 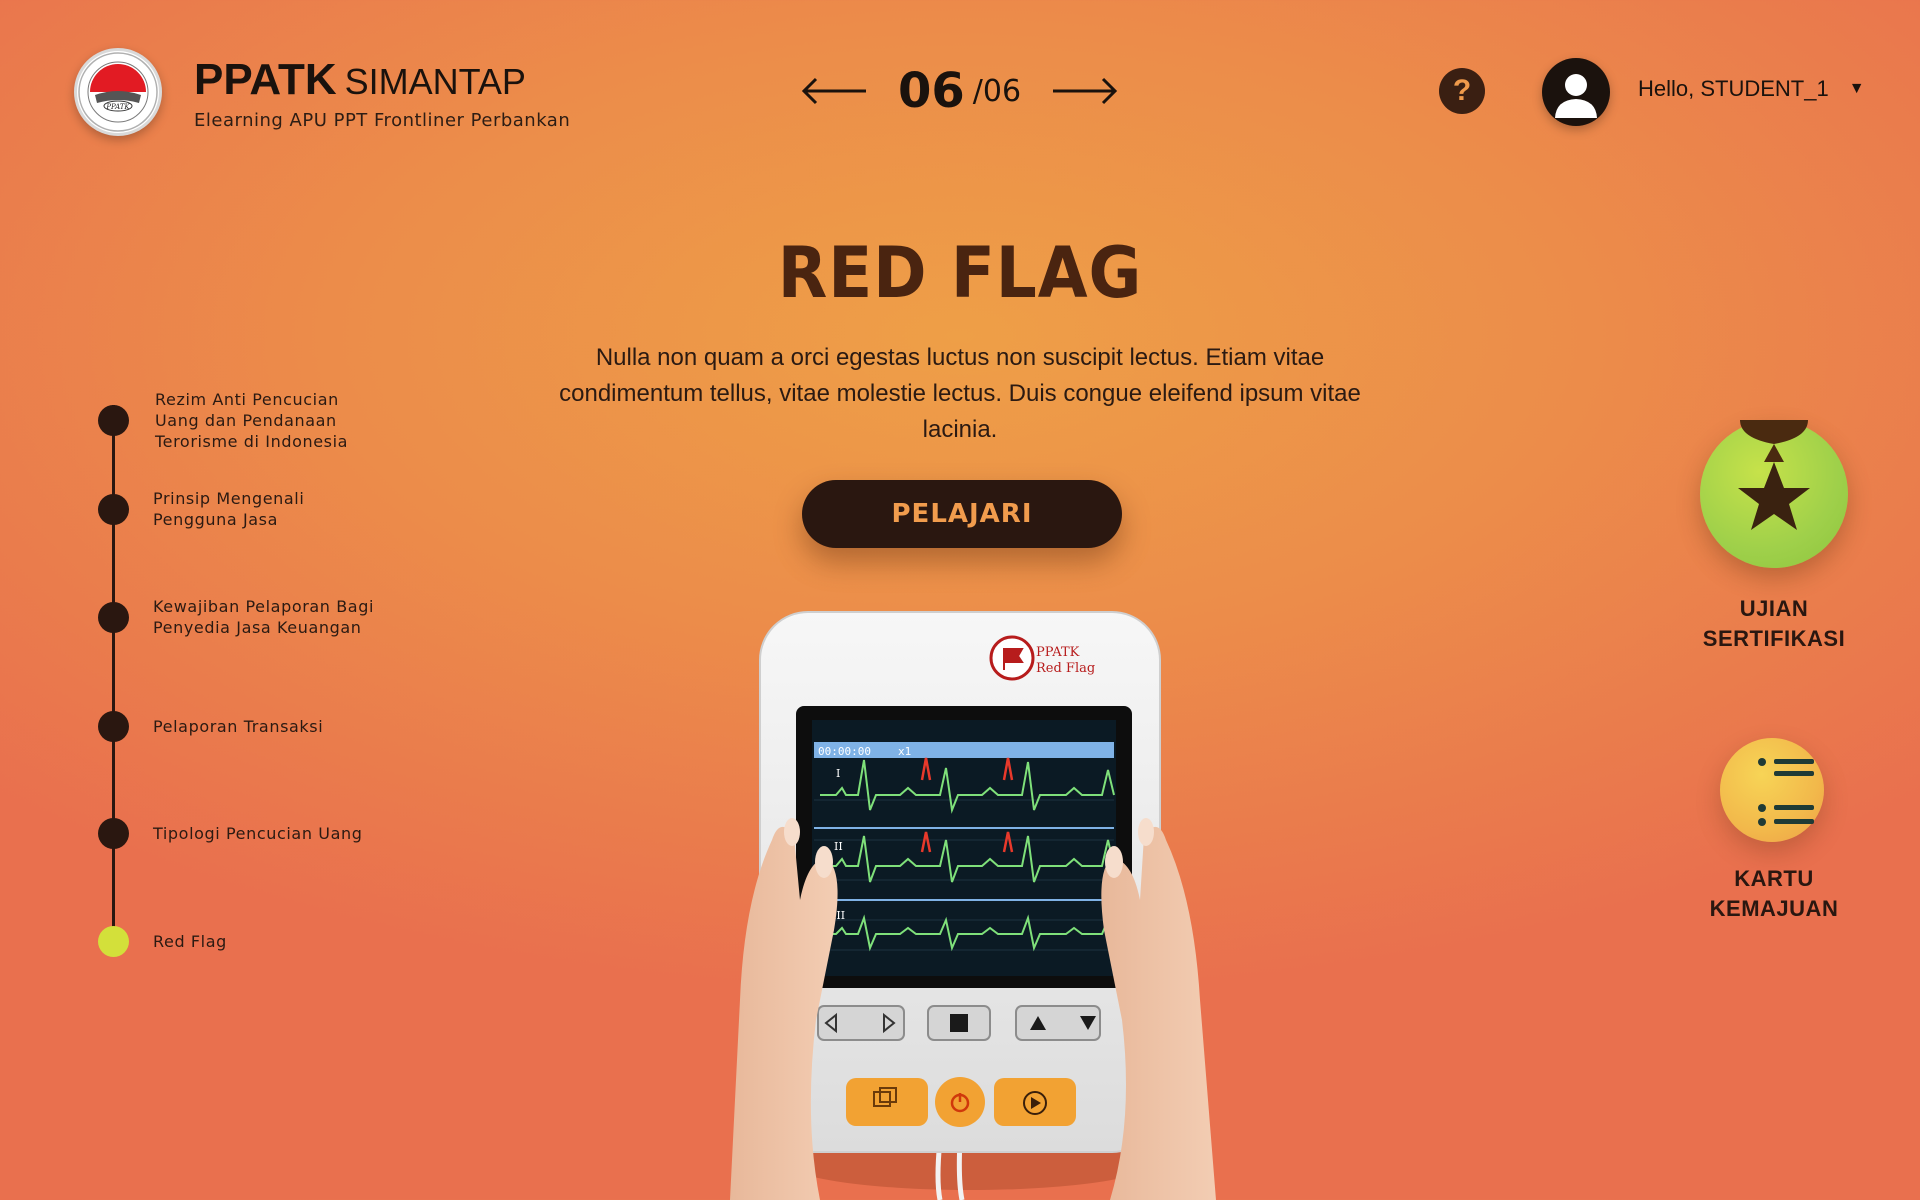 I want to click on current-page: 06, so click(x=931, y=91).